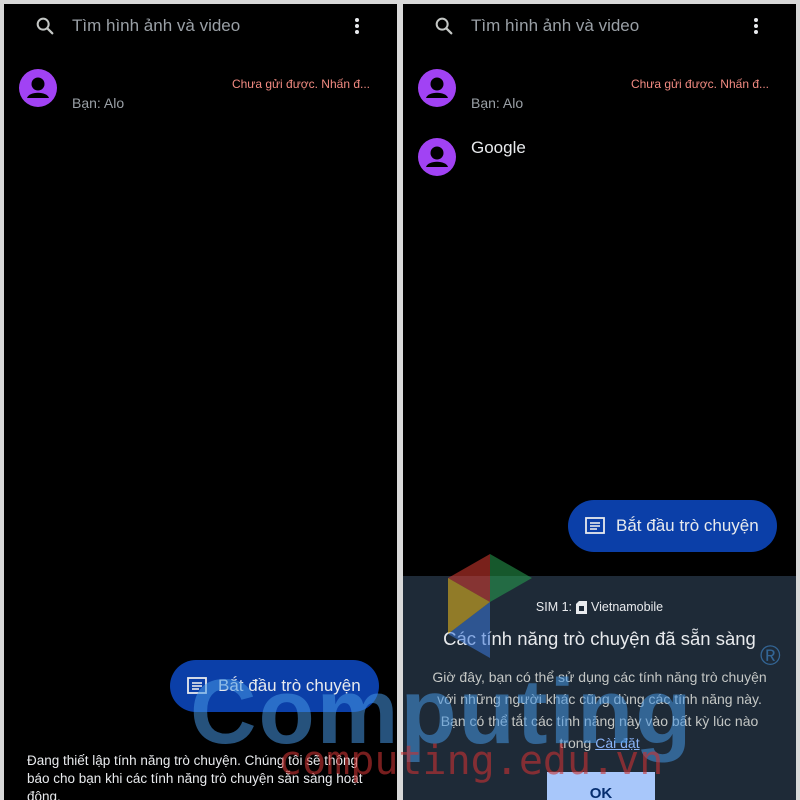  I want to click on sim-info: SIM 1: Vietnamobile, so click(599, 607).